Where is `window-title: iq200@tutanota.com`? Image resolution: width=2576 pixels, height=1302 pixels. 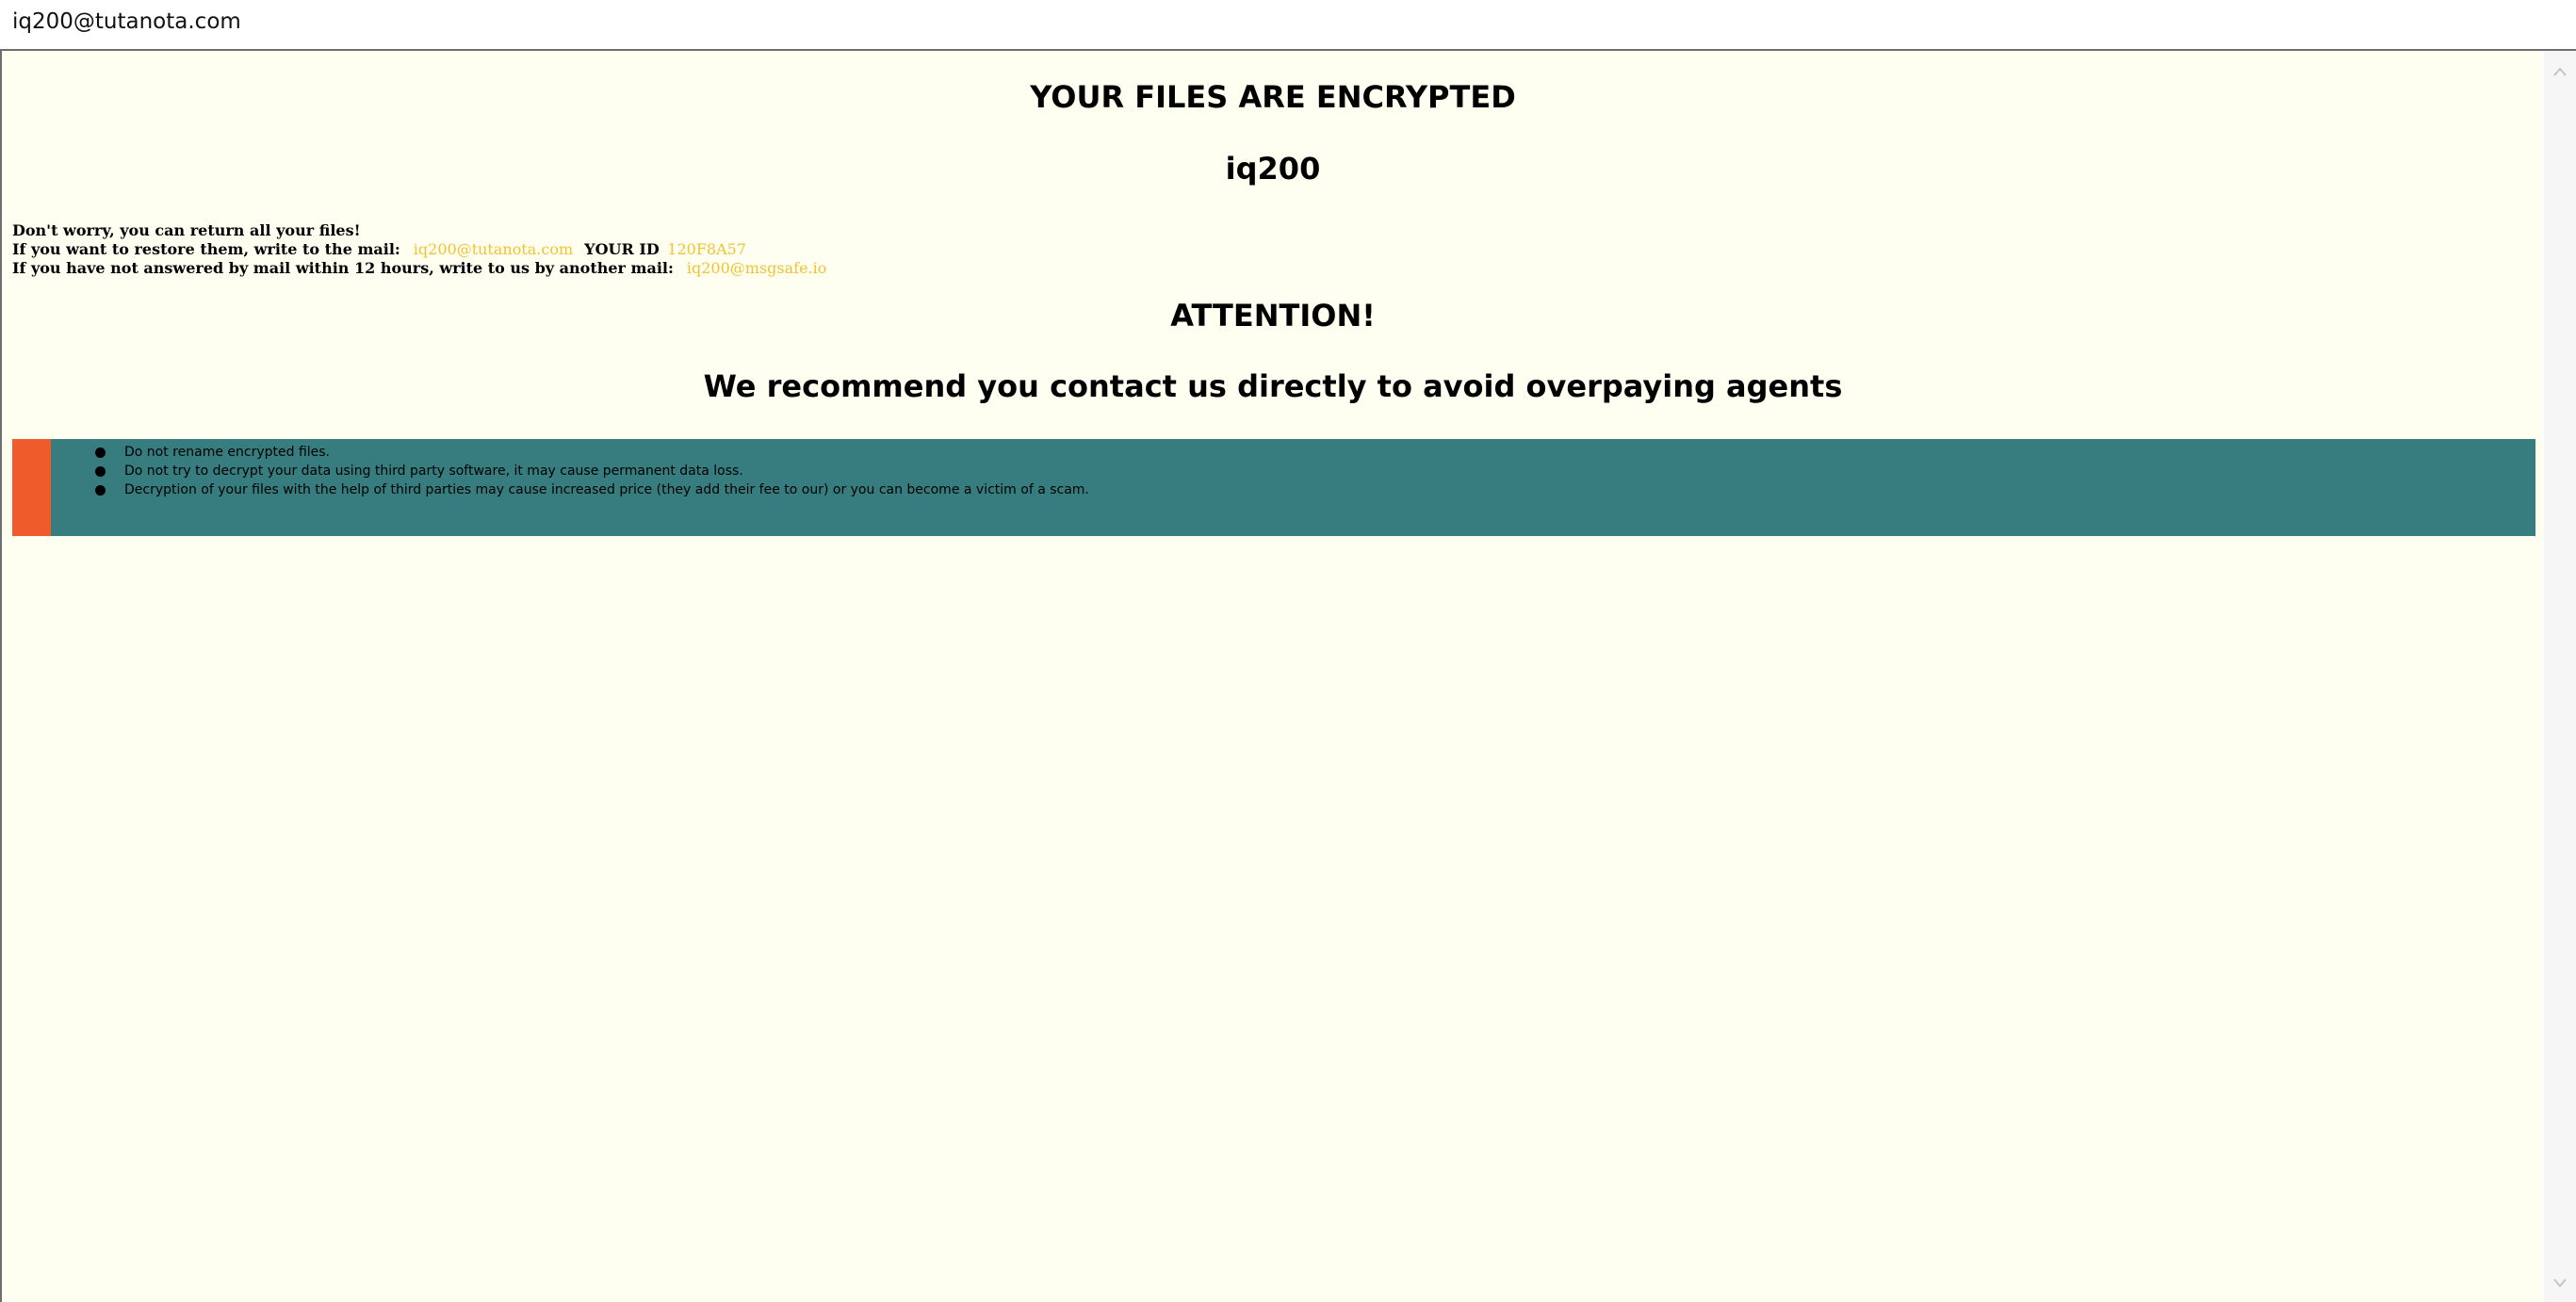
window-title: iq200@tutanota.com is located at coordinates (126, 22).